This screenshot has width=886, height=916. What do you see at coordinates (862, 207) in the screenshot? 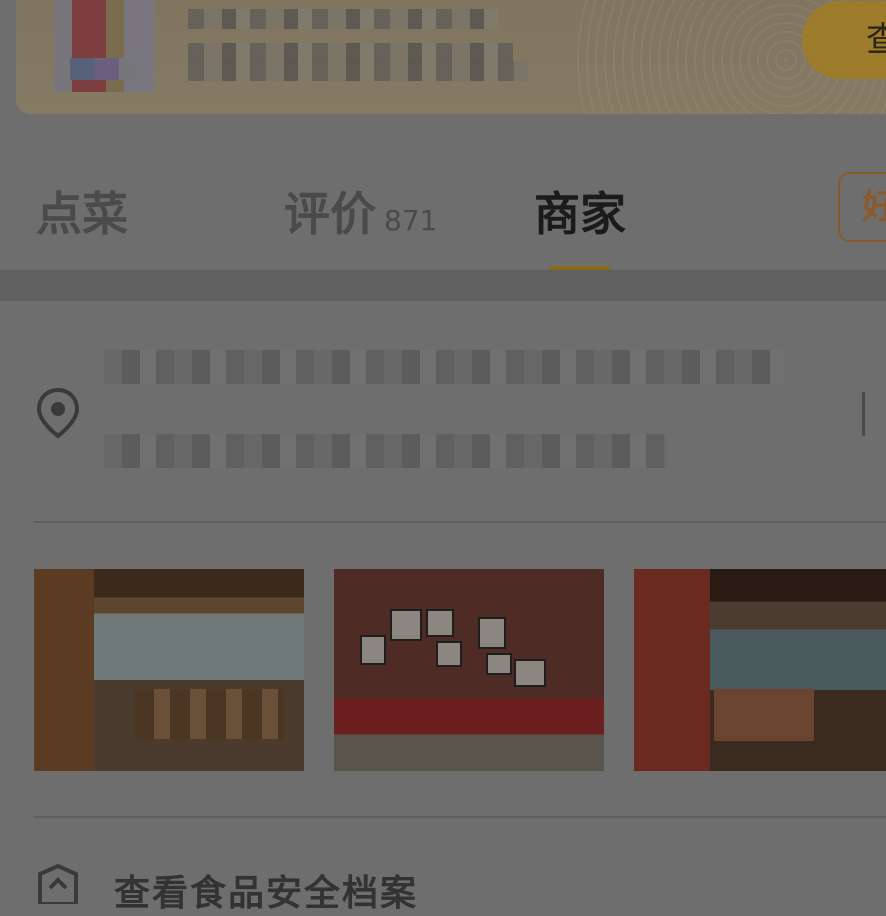
I see `tab-extra-button: 好` at bounding box center [862, 207].